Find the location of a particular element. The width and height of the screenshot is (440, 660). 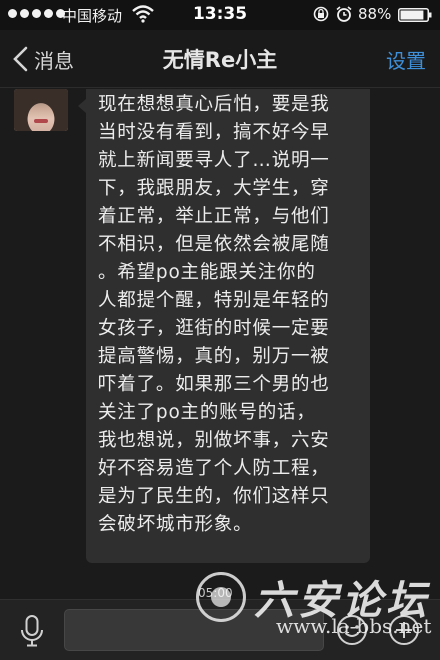

message-line: 。希望po主能跟关注你的 is located at coordinates (207, 272).